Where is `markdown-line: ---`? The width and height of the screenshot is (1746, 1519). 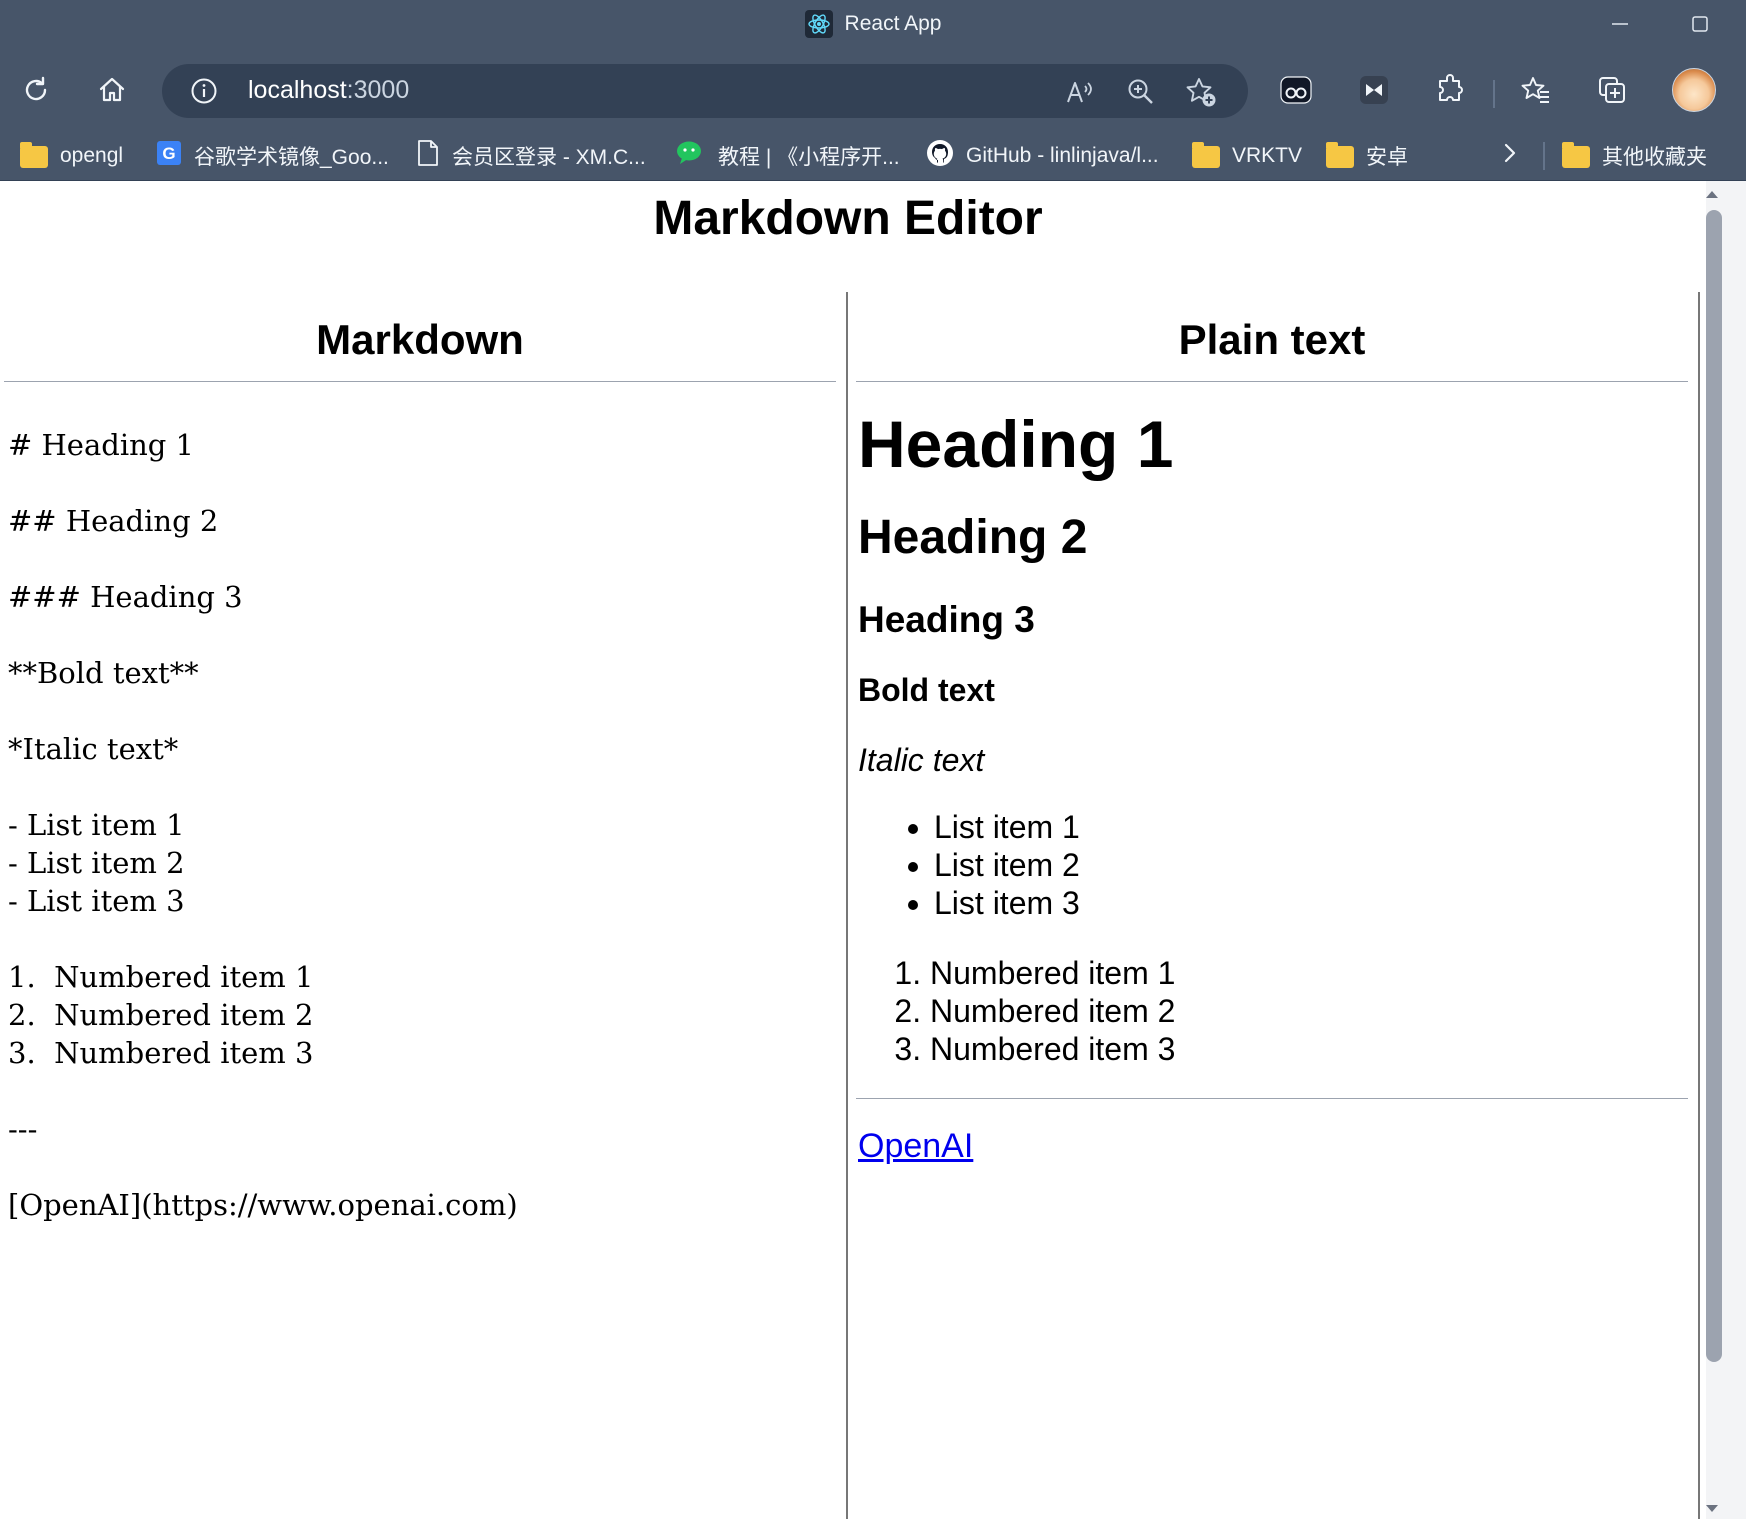 markdown-line: --- is located at coordinates (23, 1129).